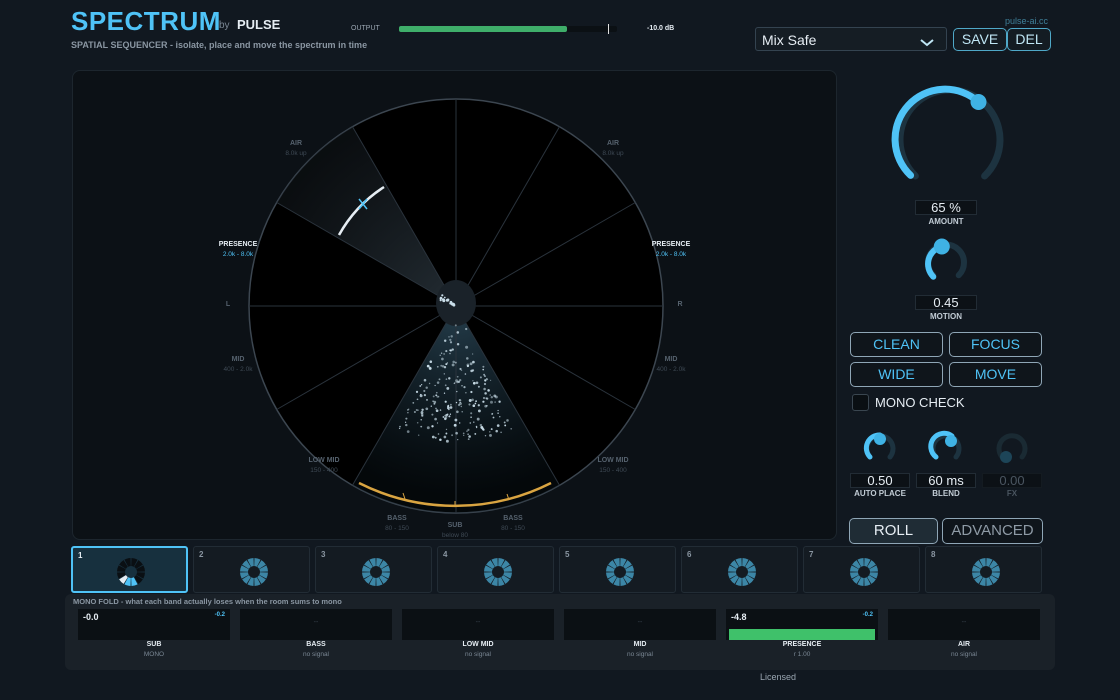 The width and height of the screenshot is (1120, 700). What do you see at coordinates (860, 402) in the screenshot?
I see `mono-check-checkbox` at bounding box center [860, 402].